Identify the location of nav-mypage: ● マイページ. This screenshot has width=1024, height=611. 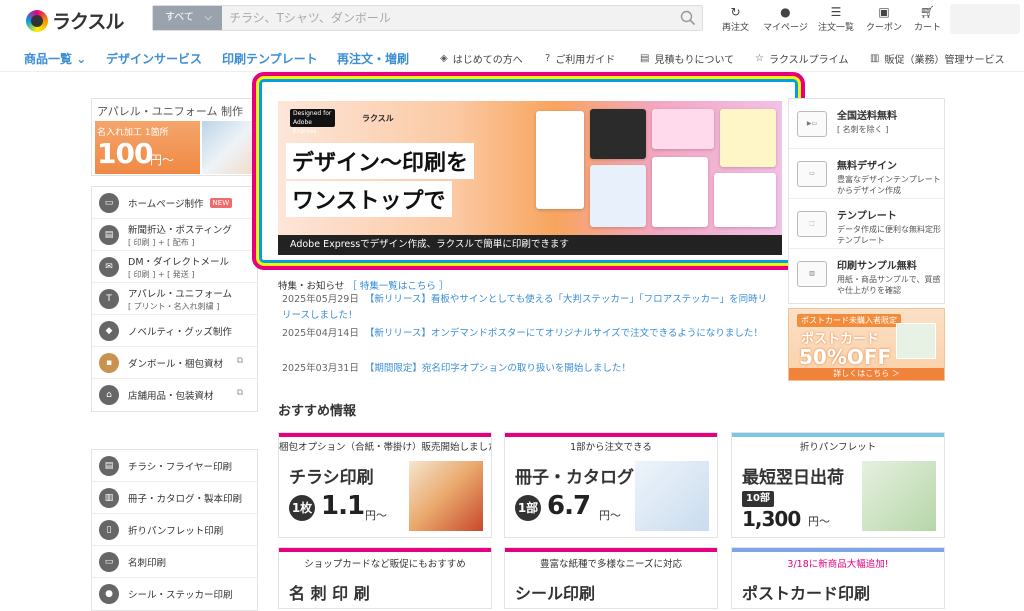
(785, 19).